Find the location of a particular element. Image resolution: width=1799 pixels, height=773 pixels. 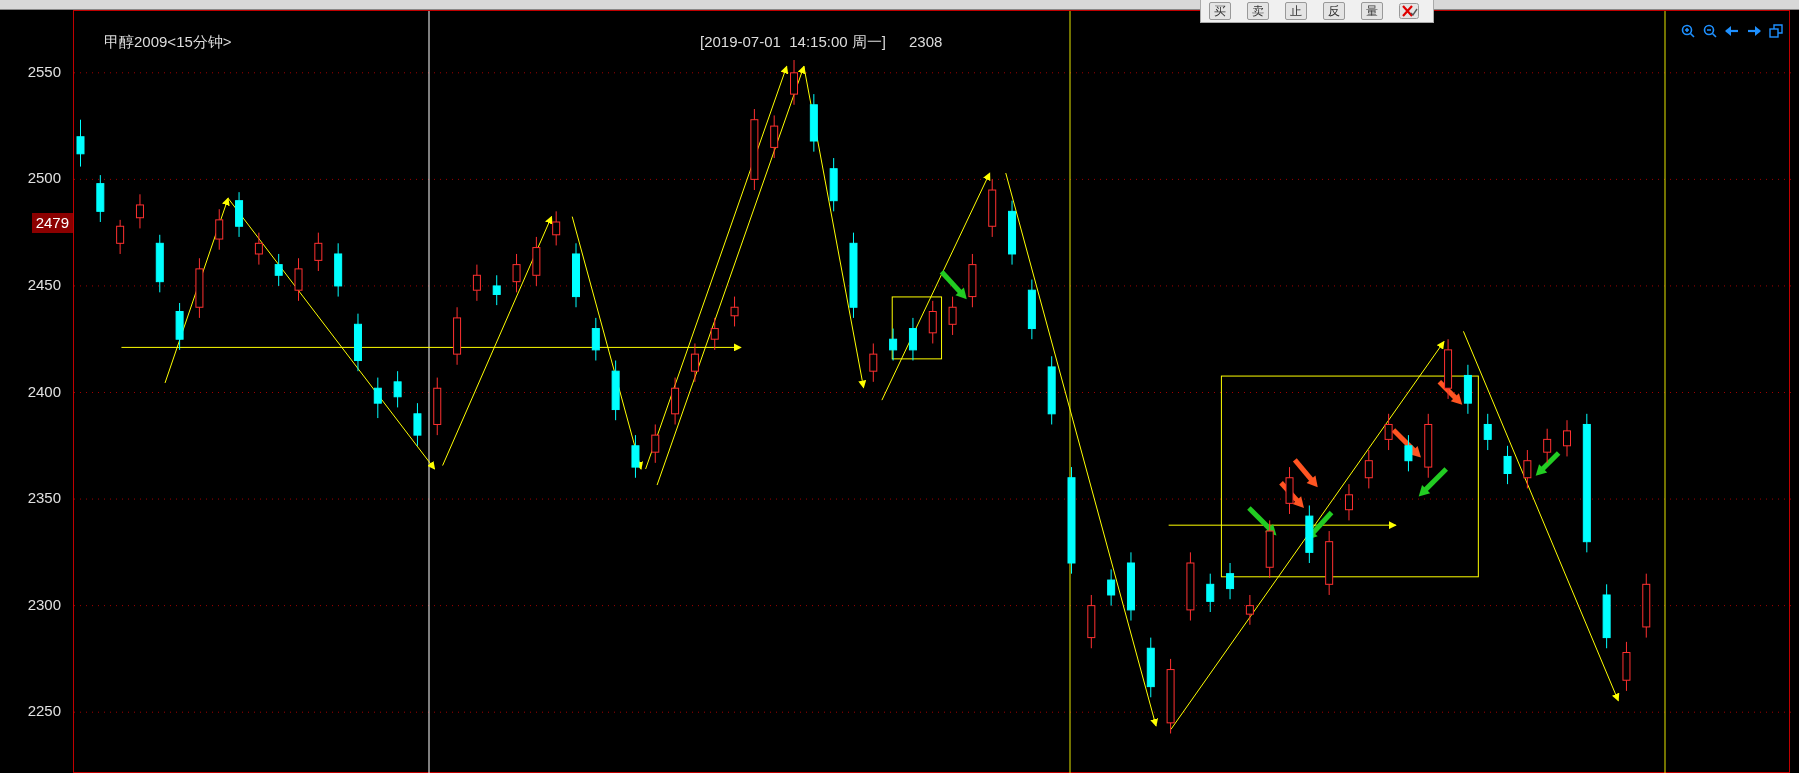

cursor-value: 2308 is located at coordinates (926, 42).